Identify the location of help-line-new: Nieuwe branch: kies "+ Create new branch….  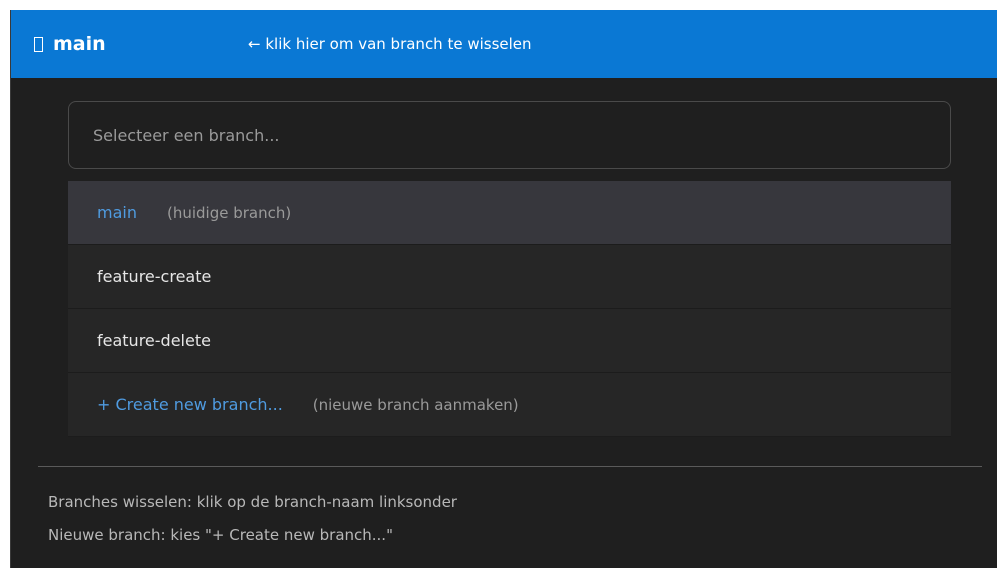
(220, 535).